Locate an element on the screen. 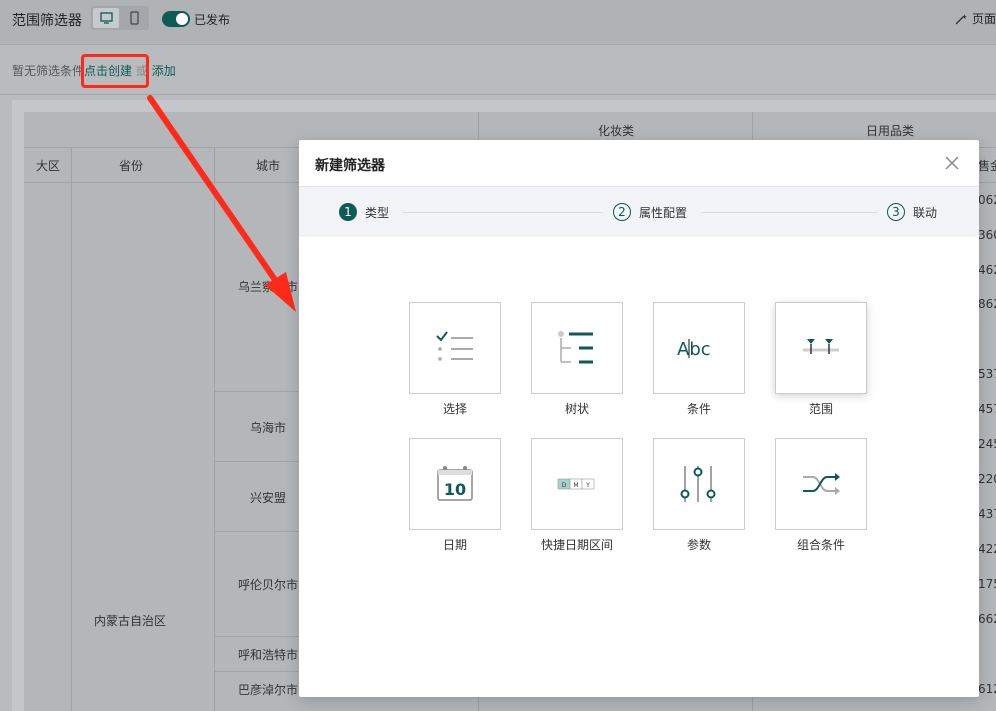  type-label: 参数 is located at coordinates (698, 545).